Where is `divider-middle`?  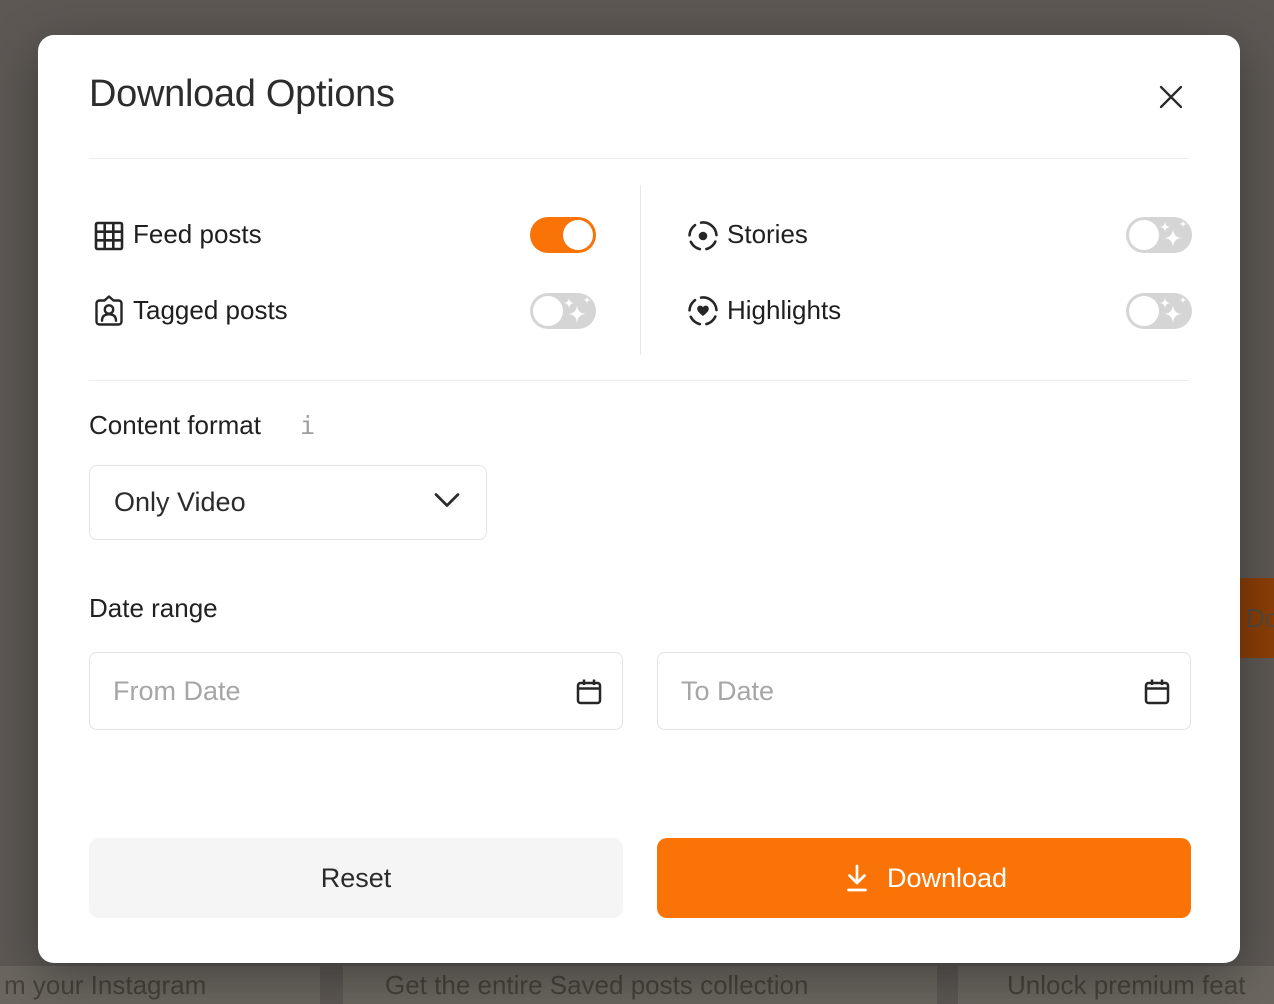 divider-middle is located at coordinates (639, 380).